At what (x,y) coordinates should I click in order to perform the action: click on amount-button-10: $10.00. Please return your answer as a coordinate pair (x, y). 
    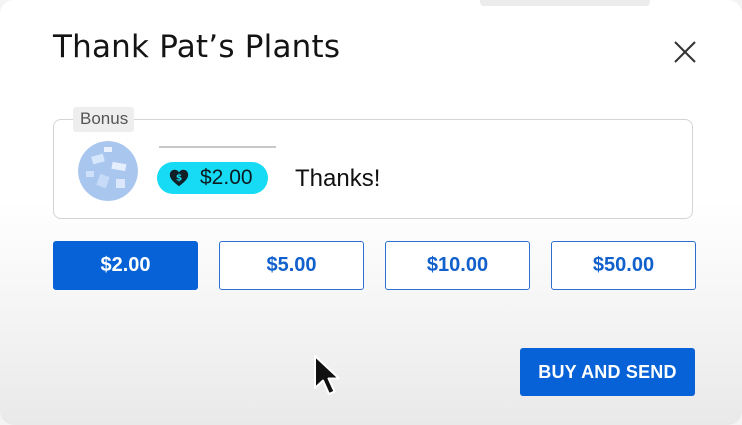
    Looking at the image, I should click on (457, 265).